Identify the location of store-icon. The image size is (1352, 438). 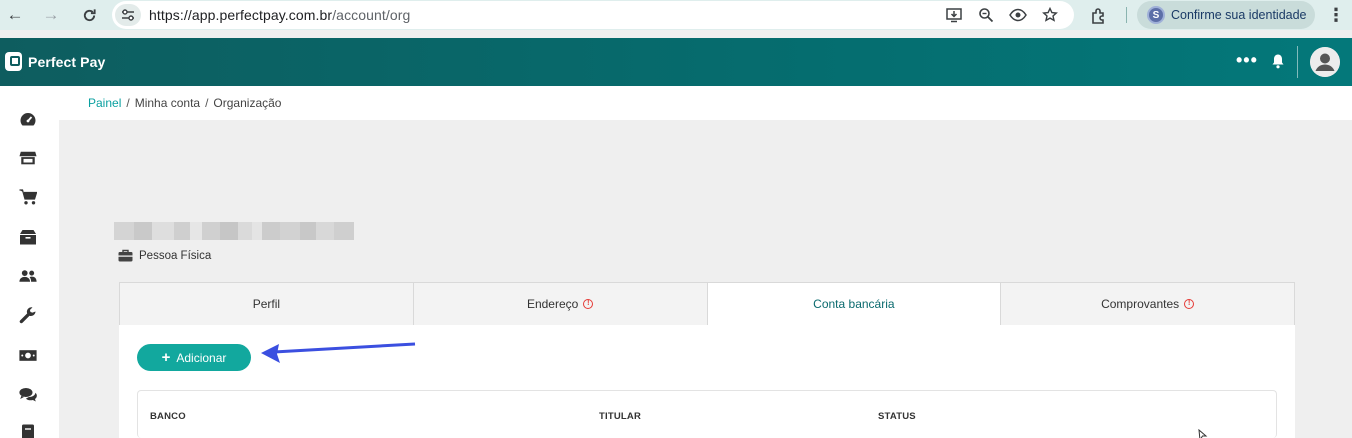
(28, 158).